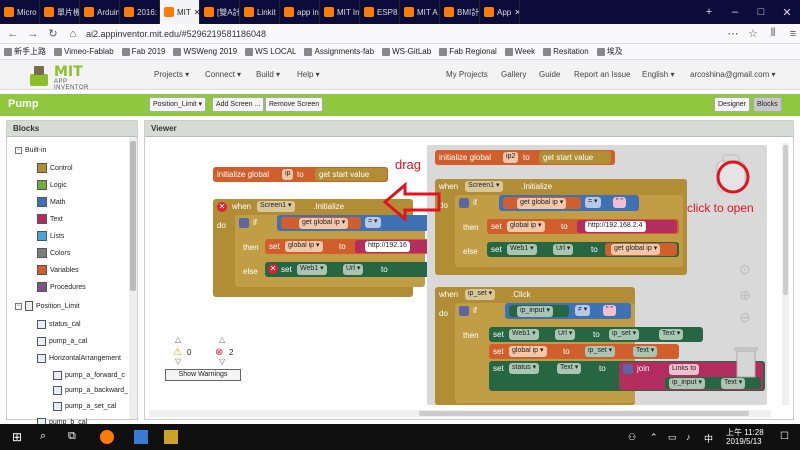 Image resolution: width=800 pixels, height=450 pixels. What do you see at coordinates (733, 74) in the screenshot?
I see `account-menu: arcoshina@gmail.com ▾` at bounding box center [733, 74].